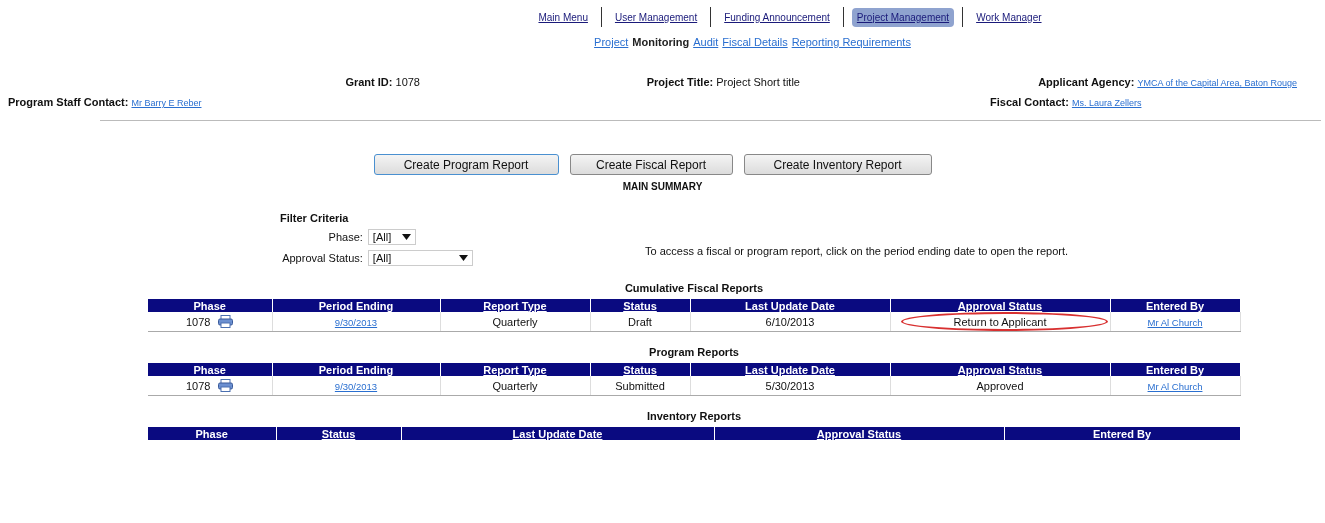 The image size is (1325, 523). I want to click on filter-label: Phase:, so click(345, 237).